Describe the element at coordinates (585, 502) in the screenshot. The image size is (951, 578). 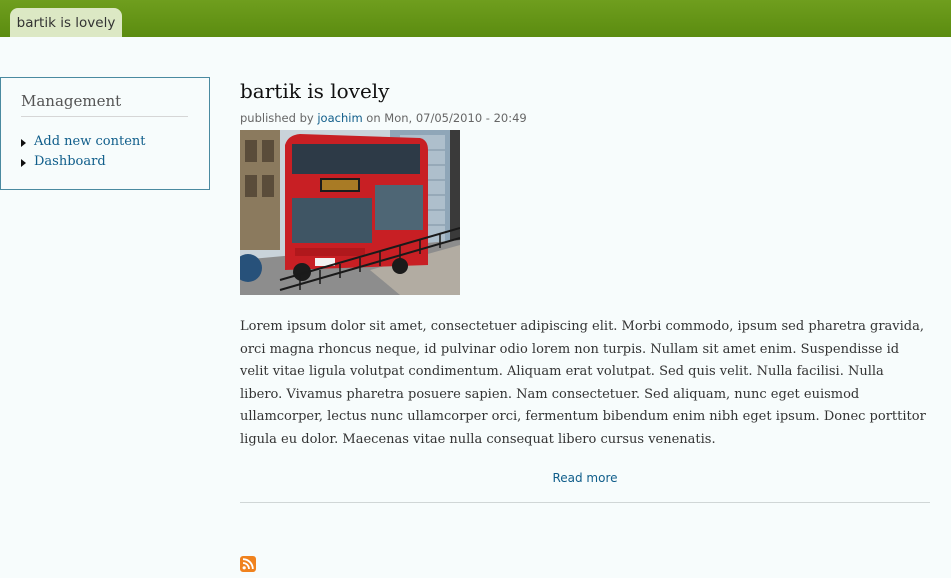
I see `article-divider` at that location.